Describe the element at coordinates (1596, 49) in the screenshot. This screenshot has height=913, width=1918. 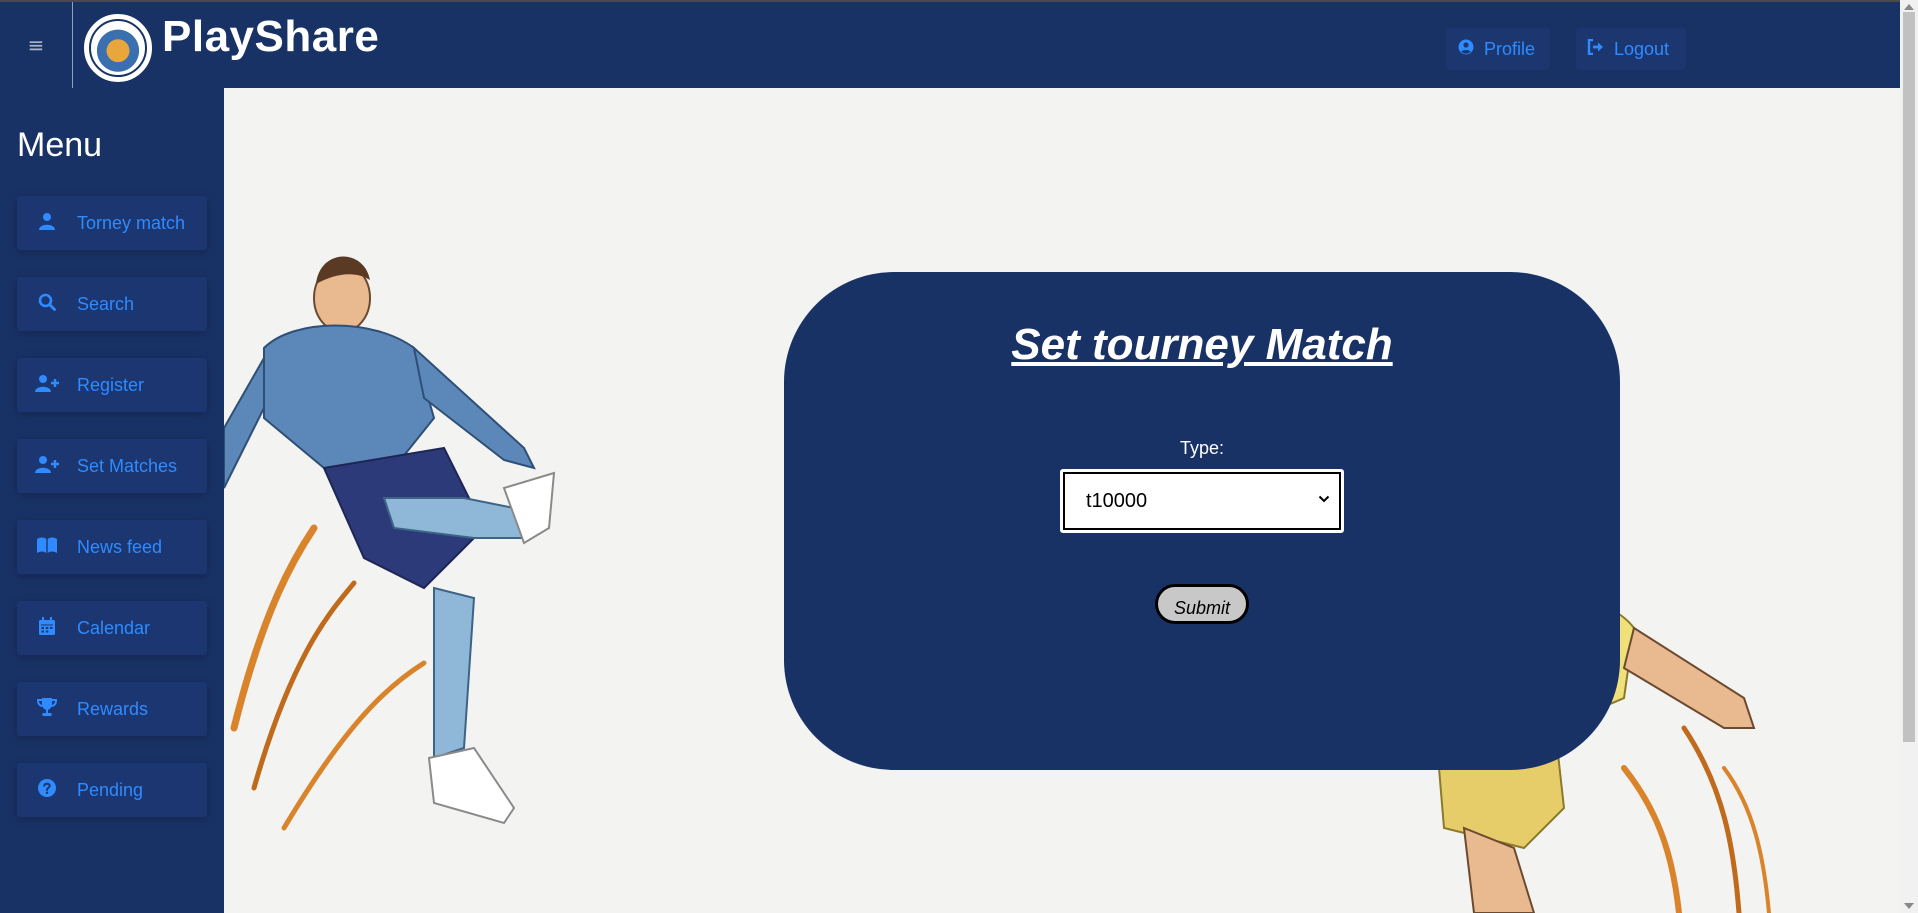
I see `sign-out-icon` at that location.